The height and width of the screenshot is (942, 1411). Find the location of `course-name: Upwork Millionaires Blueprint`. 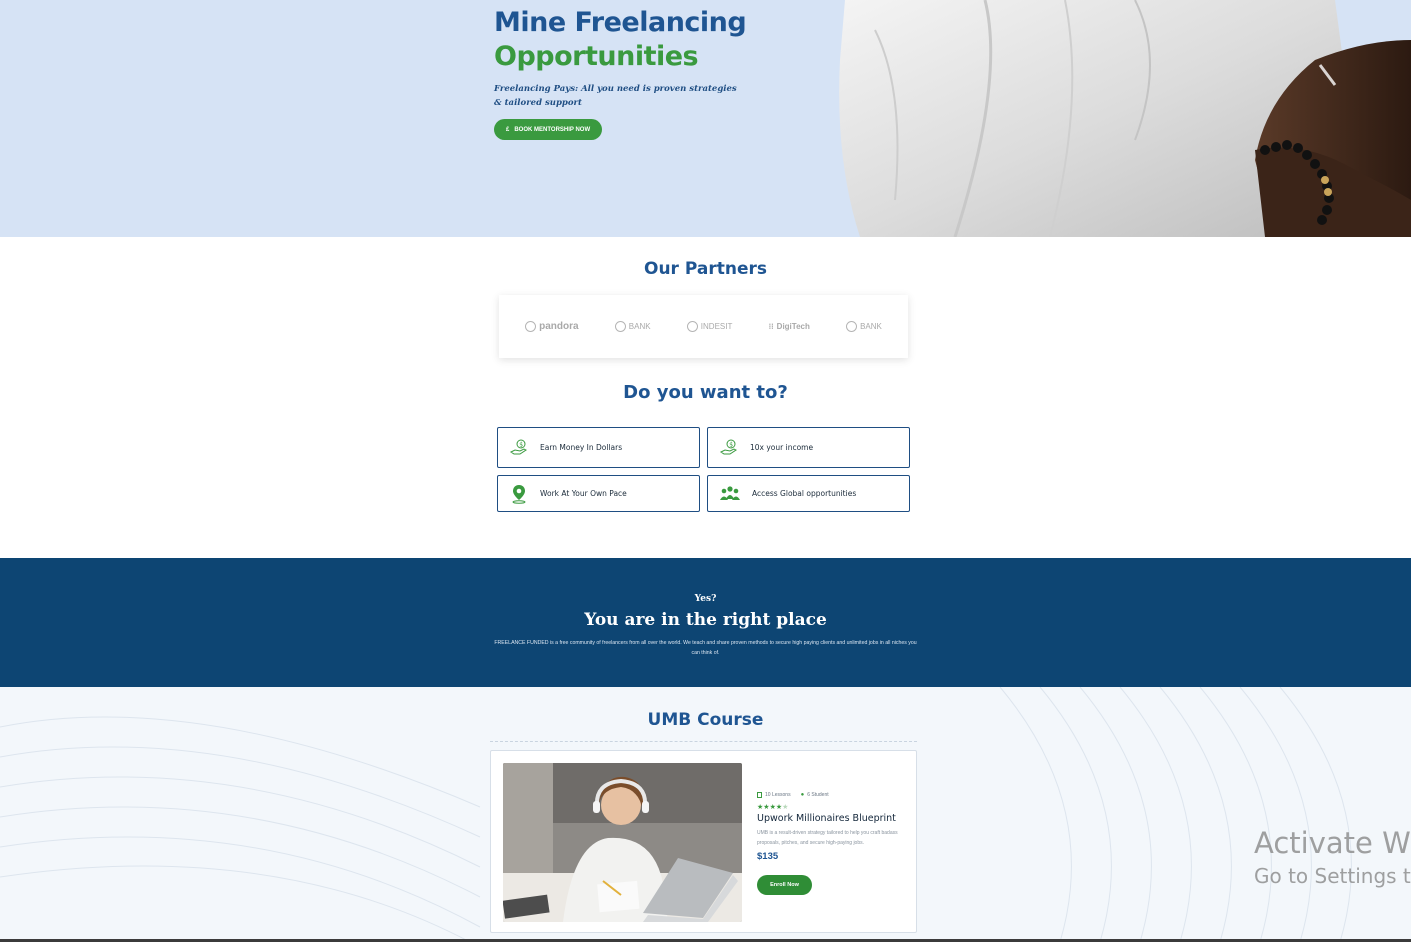

course-name: Upwork Millionaires Blueprint is located at coordinates (826, 818).